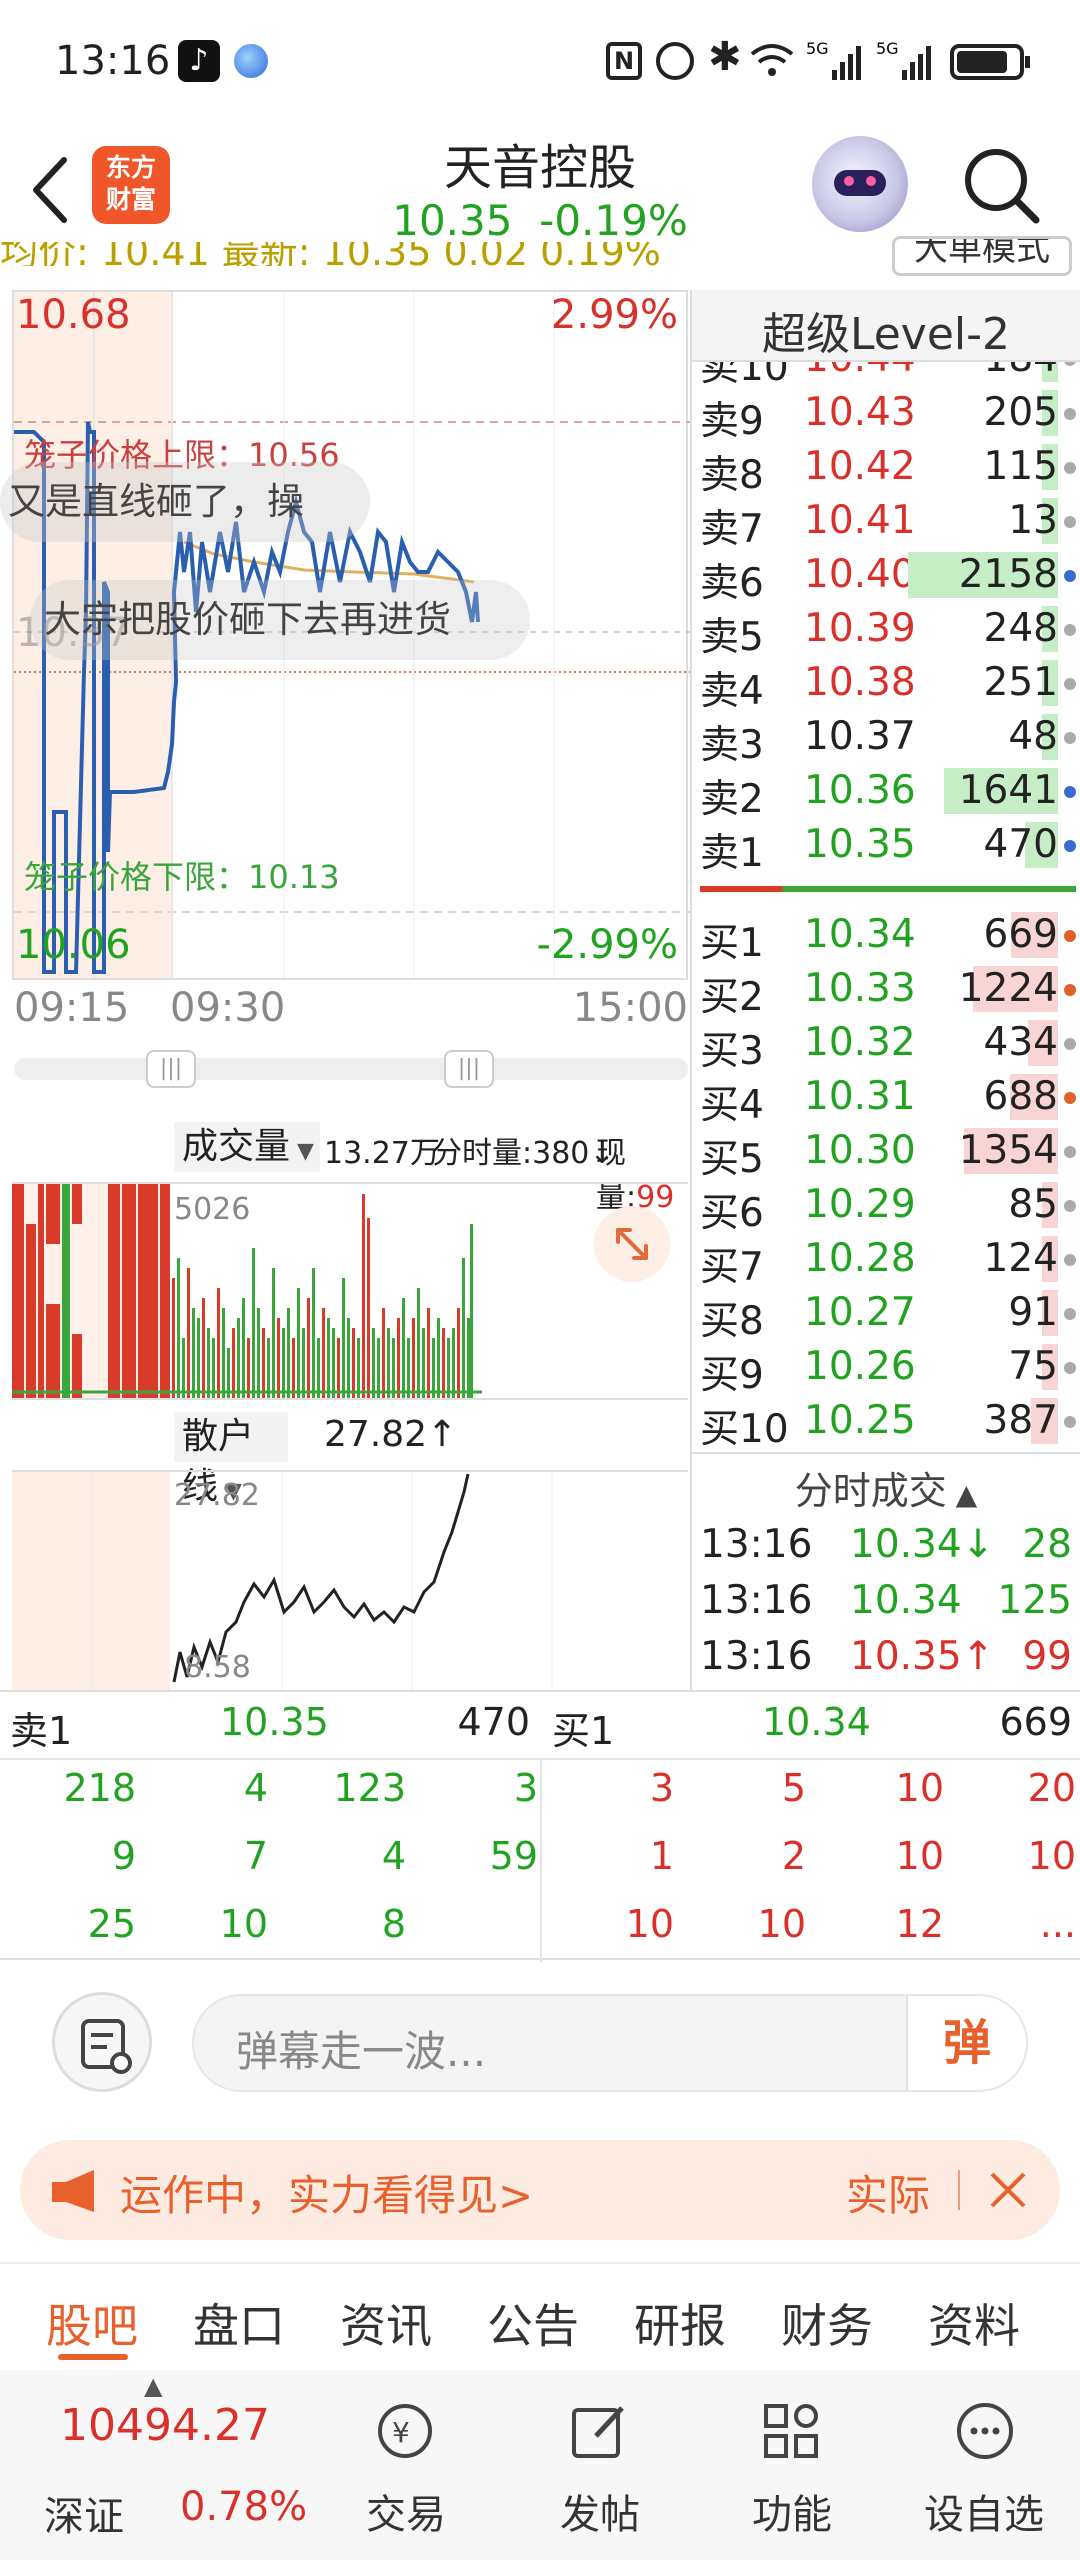  I want to click on stock-price: 10.35, so click(452, 220).